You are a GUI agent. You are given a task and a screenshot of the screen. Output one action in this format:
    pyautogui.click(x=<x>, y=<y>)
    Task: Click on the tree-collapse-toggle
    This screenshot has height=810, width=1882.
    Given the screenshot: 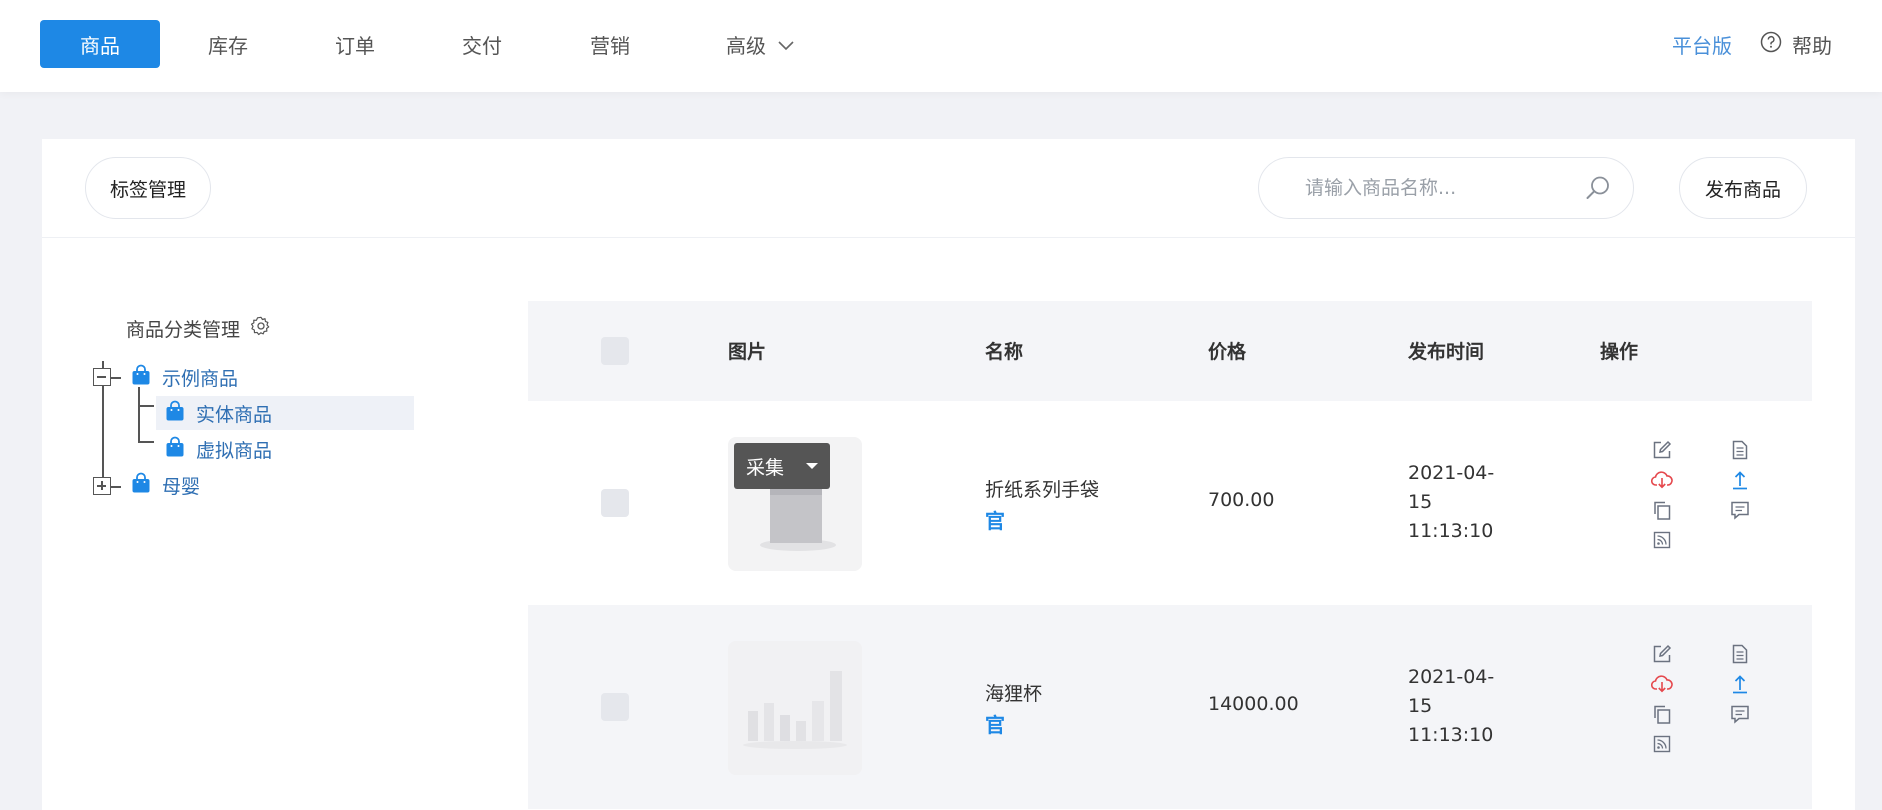 What is the action you would take?
    pyautogui.click(x=102, y=377)
    